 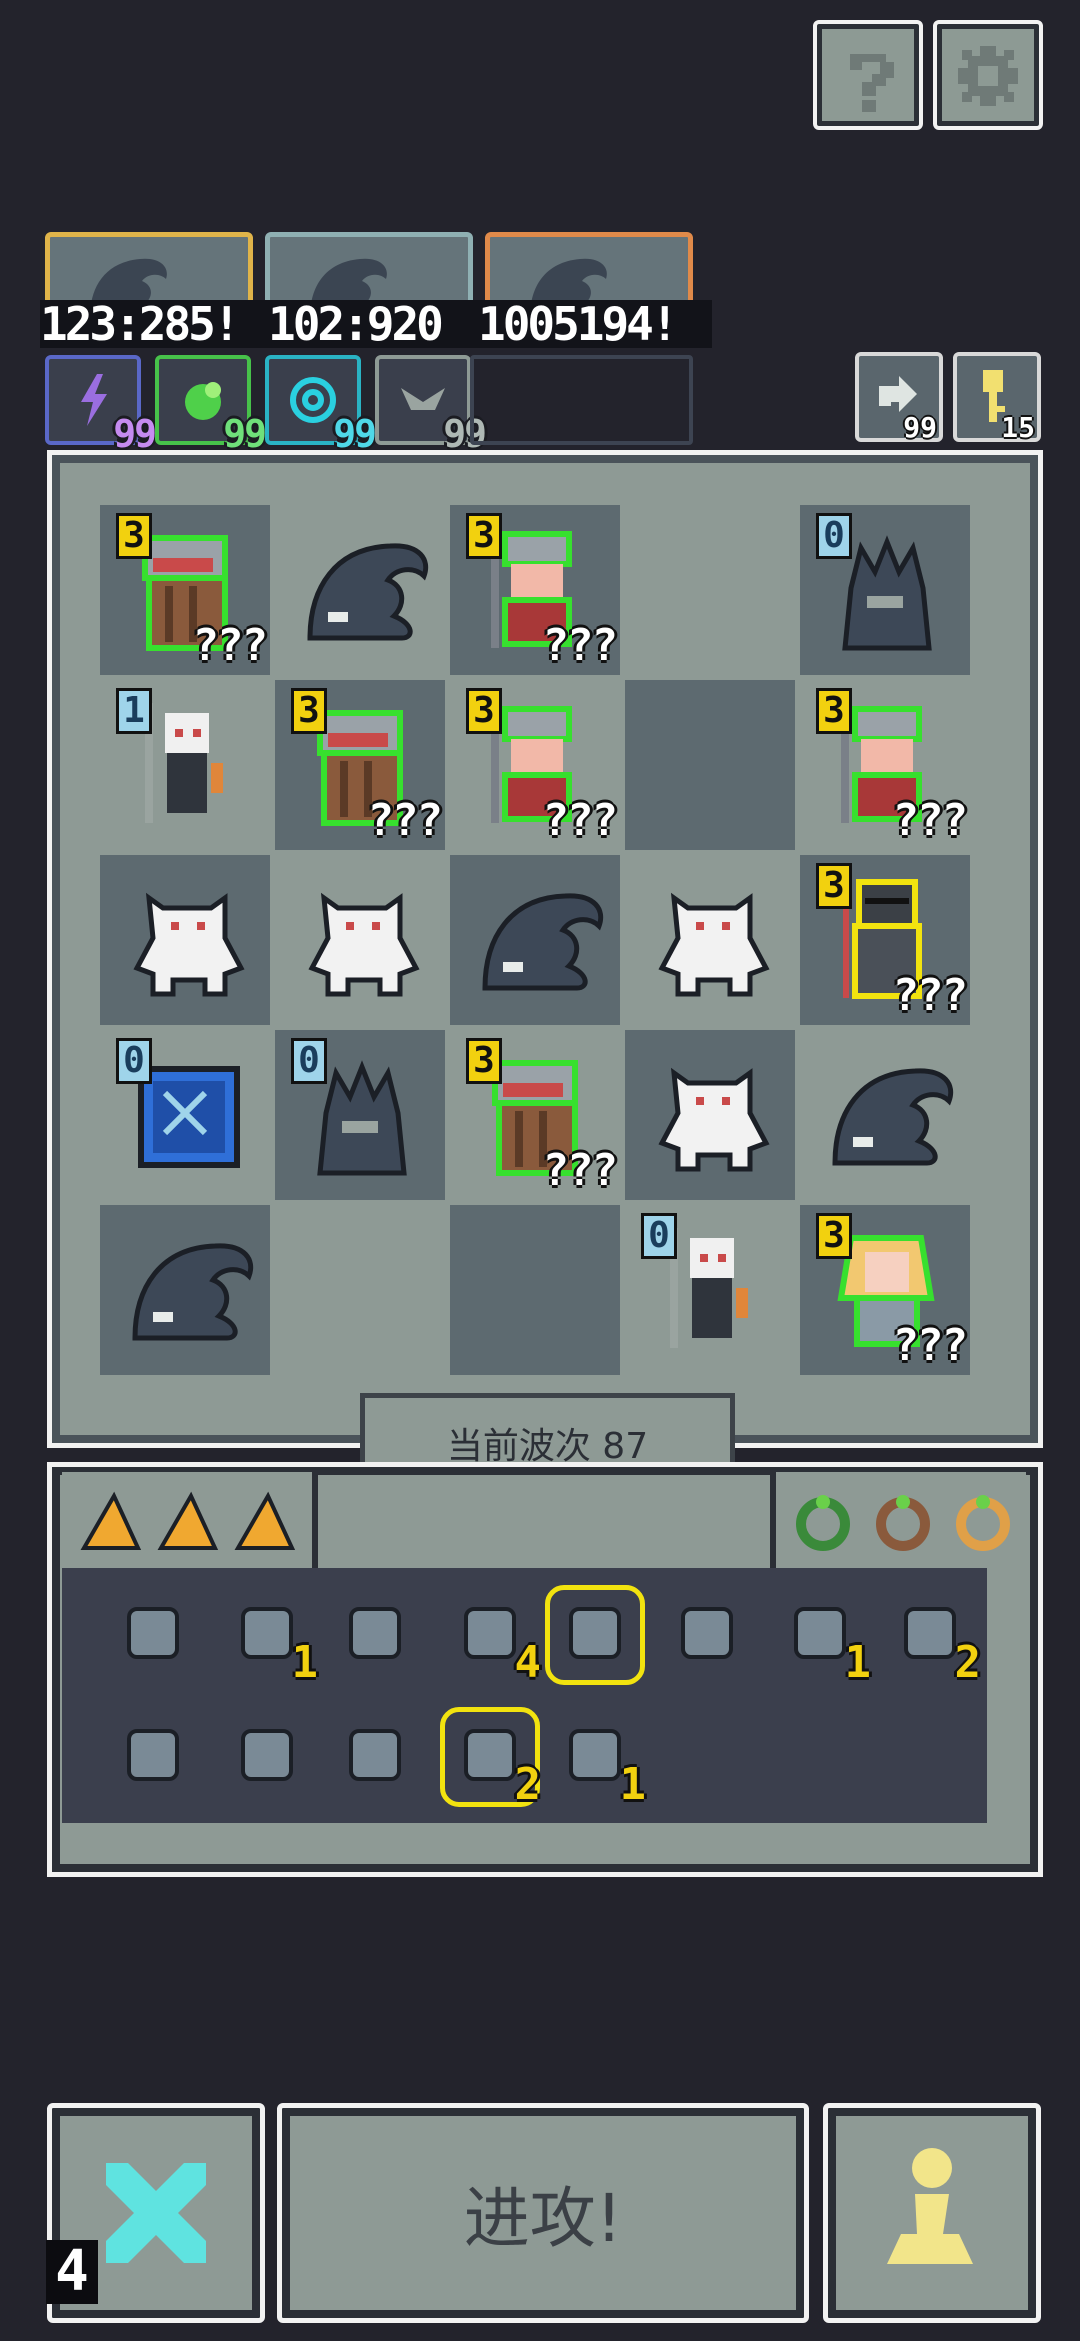 I want to click on attack-label: 进攻!, so click(x=543, y=2218).